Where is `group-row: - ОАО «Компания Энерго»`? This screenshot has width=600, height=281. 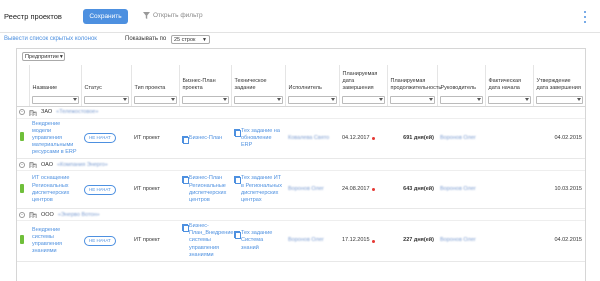
group-row: - ОАО «Компания Энерго» is located at coordinates (301, 165).